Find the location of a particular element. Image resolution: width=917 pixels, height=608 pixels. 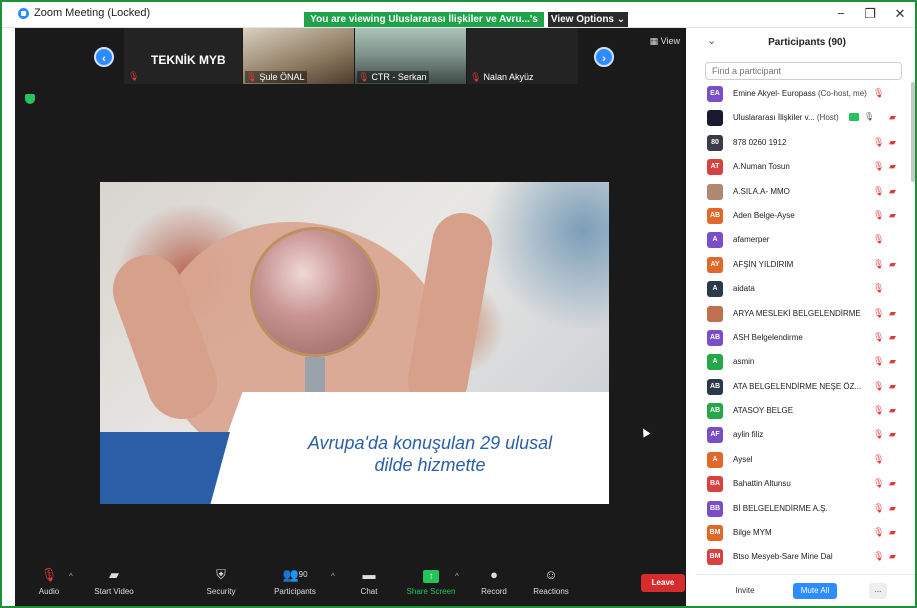

participant-row: AB ASH Belgelendirme 🎙 ▰ is located at coordinates (804, 338).